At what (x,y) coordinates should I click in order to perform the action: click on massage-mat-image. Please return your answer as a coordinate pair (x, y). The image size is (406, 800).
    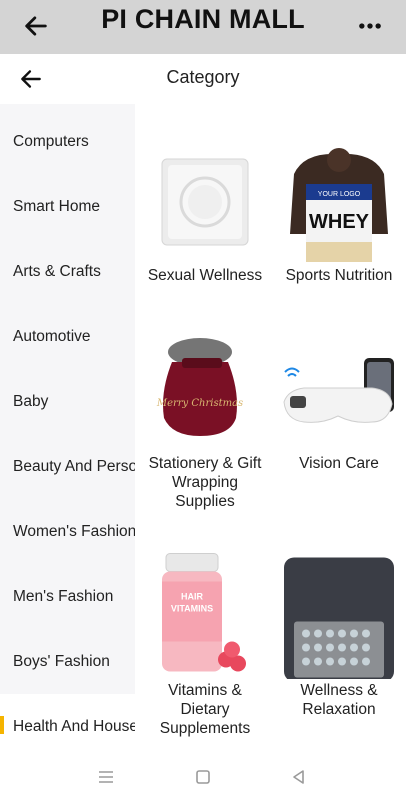
    Looking at the image, I should click on (339, 618).